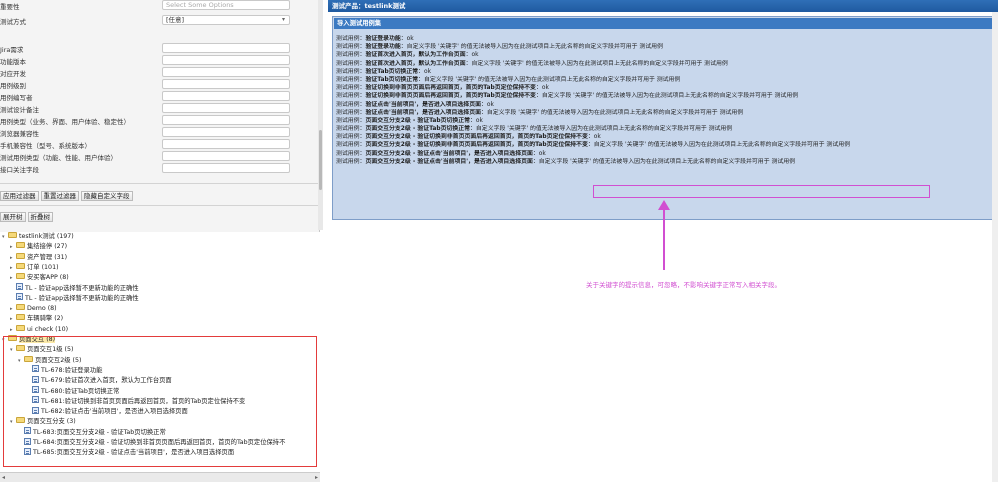  Describe the element at coordinates (45, 318) in the screenshot. I see `tree-node-label: 车辆骑擎 (2)` at that location.